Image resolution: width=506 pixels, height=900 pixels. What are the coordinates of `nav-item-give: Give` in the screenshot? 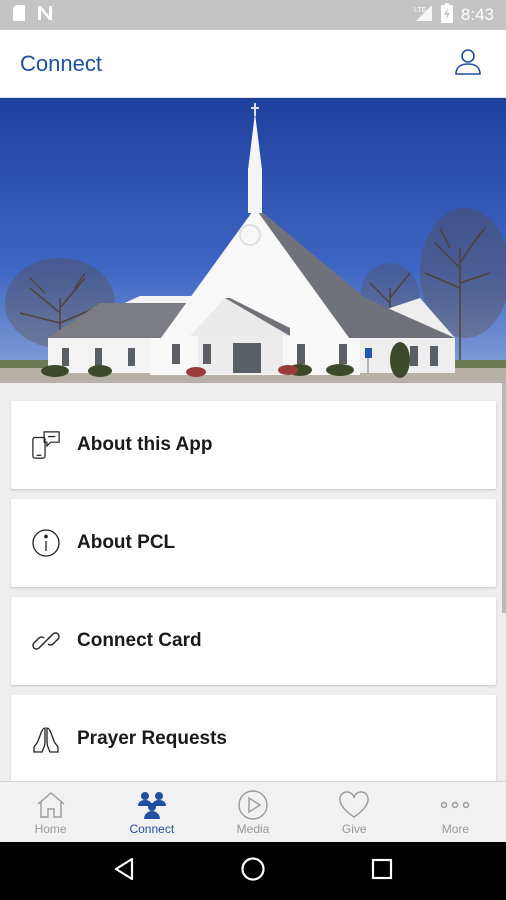 It's located at (354, 812).